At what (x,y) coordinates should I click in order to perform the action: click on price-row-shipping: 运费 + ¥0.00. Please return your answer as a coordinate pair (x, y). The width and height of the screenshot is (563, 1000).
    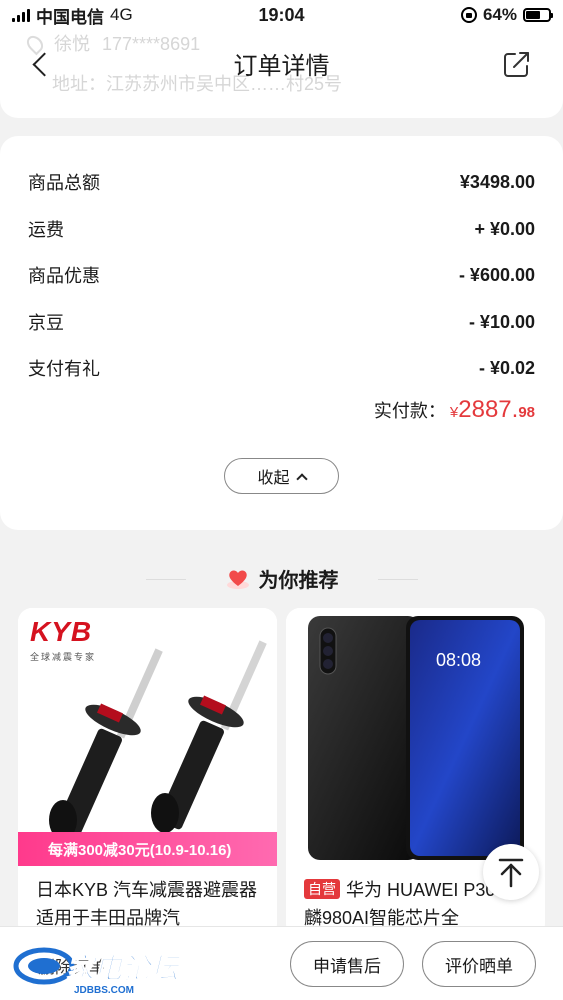
    Looking at the image, I should click on (281, 229).